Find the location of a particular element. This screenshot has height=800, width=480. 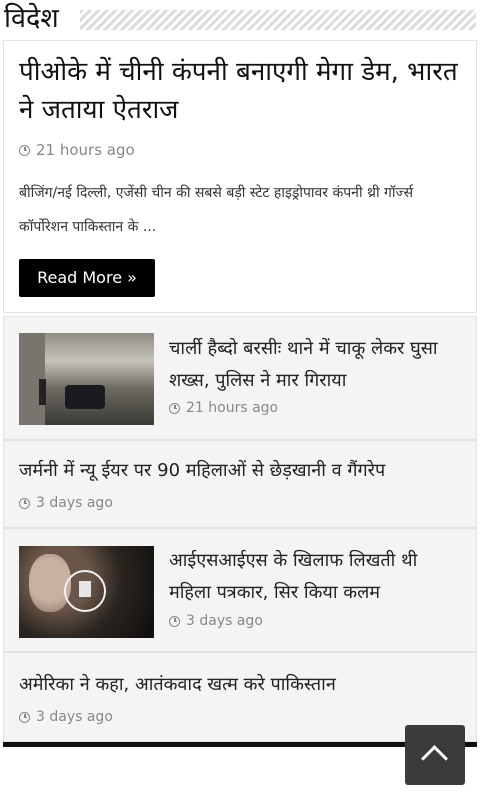

list-item-time: 21 hours ago is located at coordinates (232, 408).